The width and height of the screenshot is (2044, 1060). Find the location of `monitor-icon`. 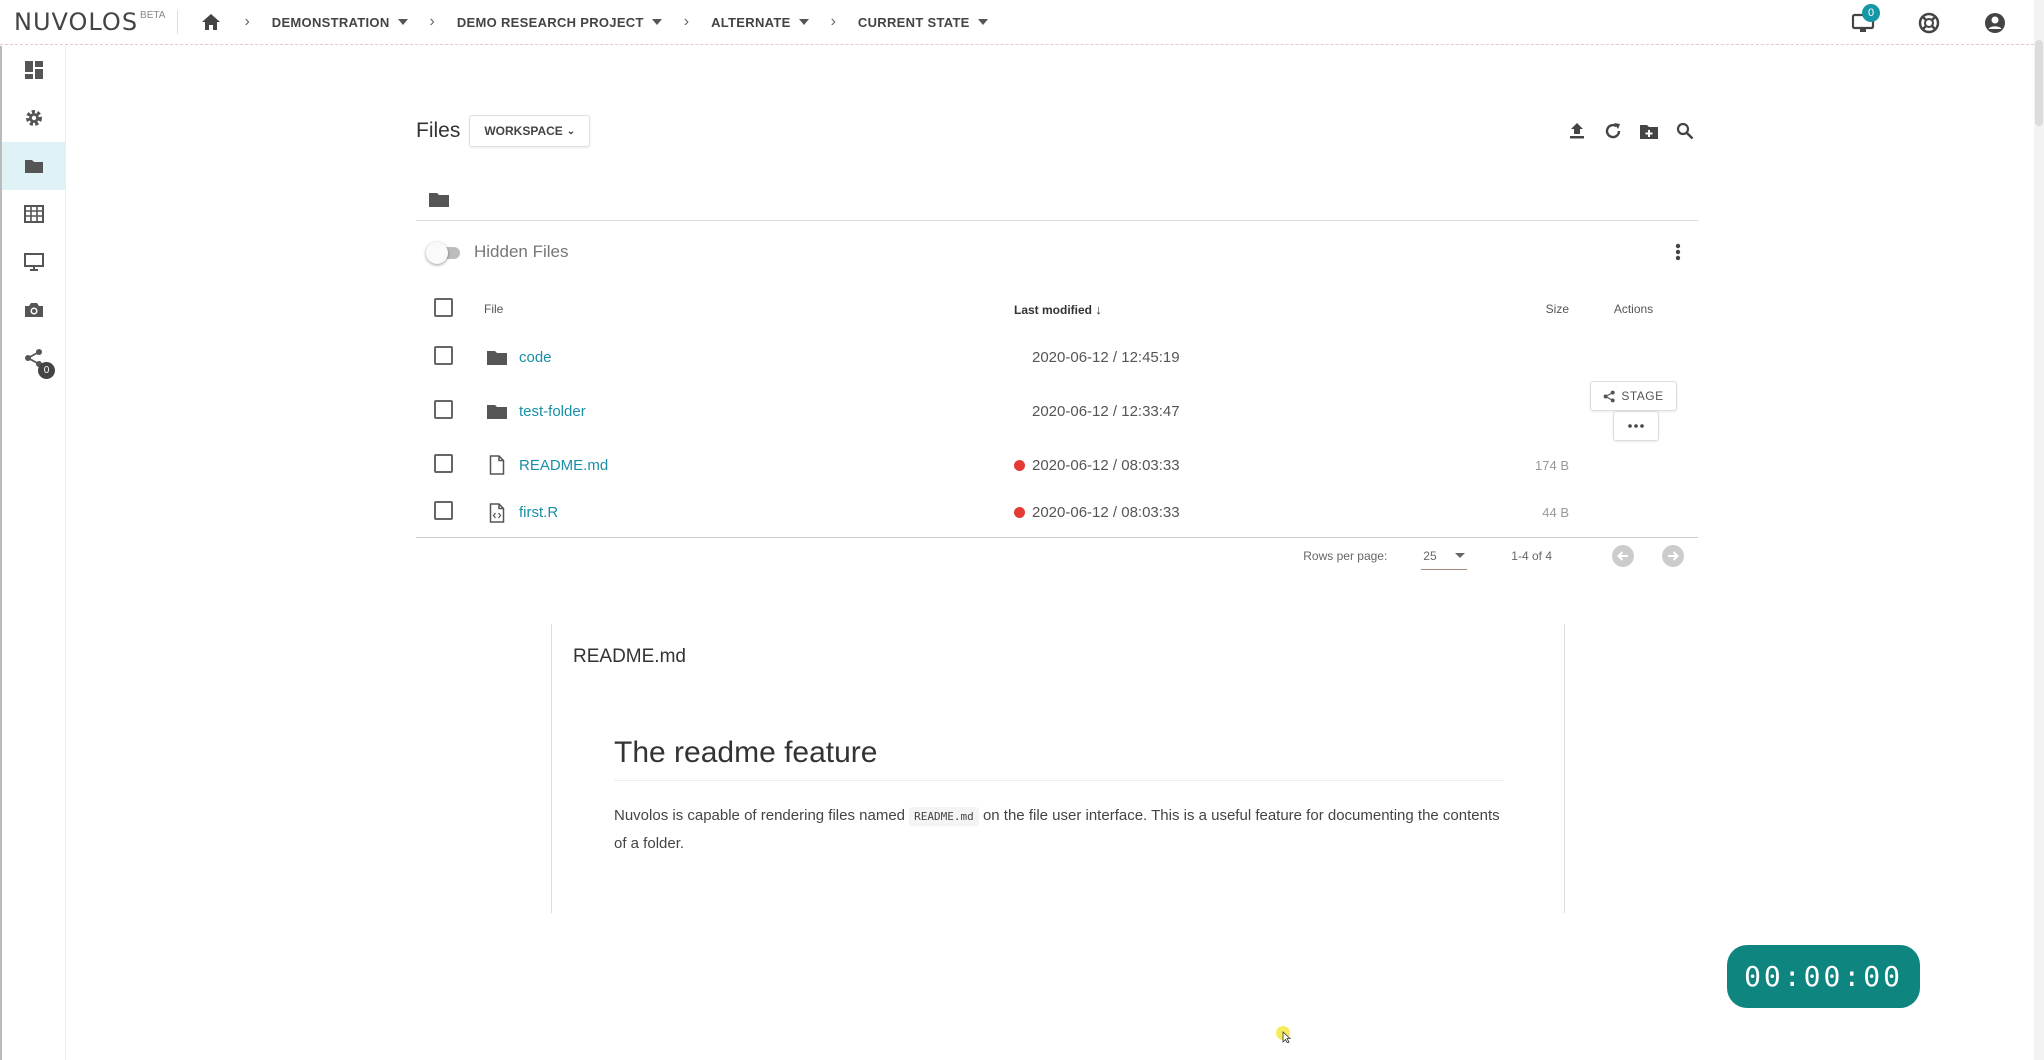

monitor-icon is located at coordinates (34, 262).